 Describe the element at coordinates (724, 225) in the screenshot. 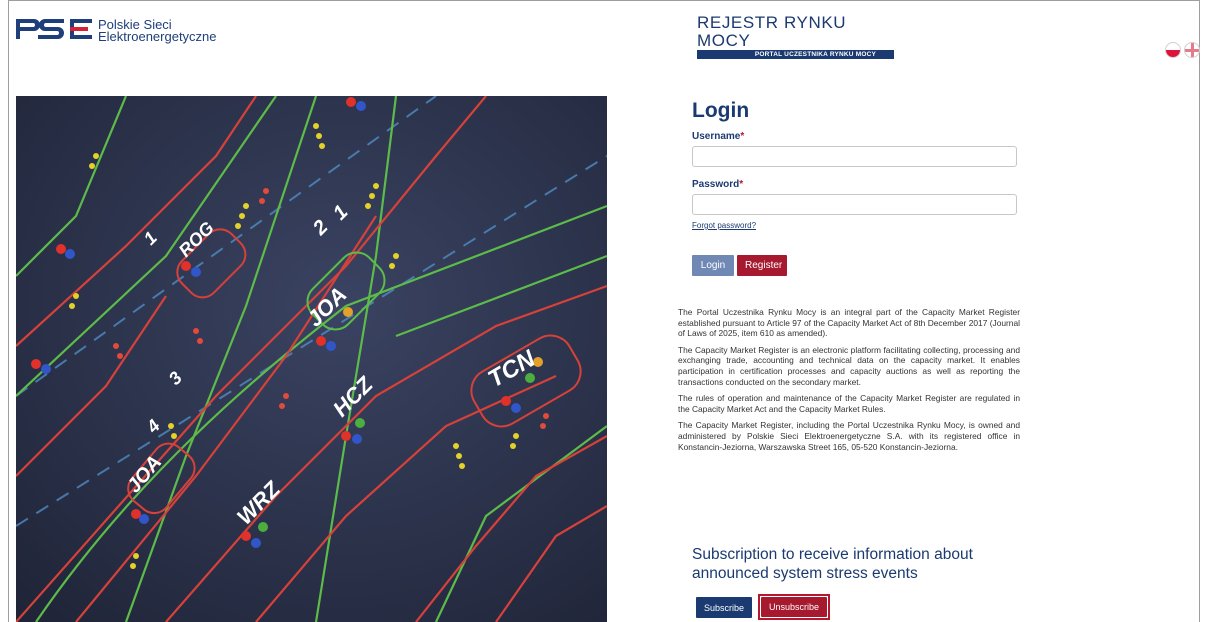

I see `forgot-password-link: Forgot password?` at that location.